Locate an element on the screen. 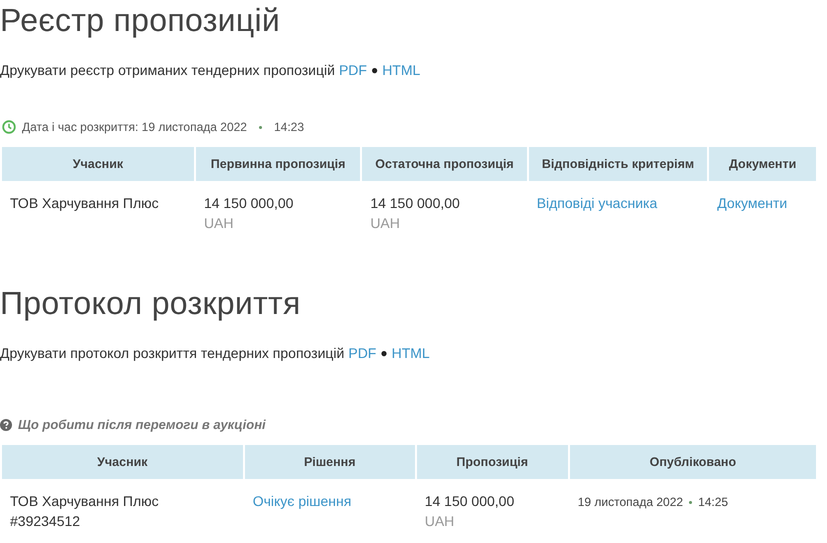 The height and width of the screenshot is (543, 827). column-header: Рішення is located at coordinates (329, 462).